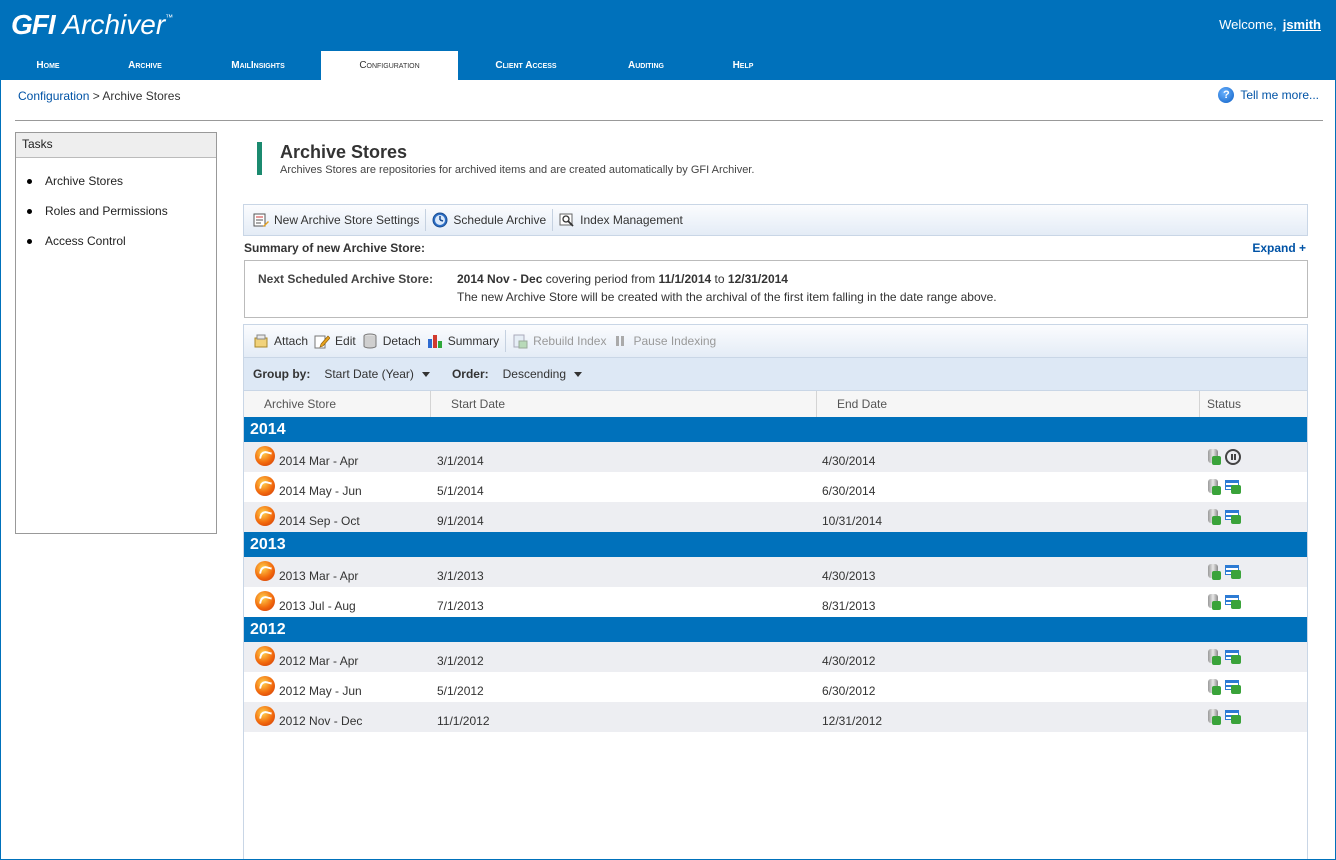  Describe the element at coordinates (775, 687) in the screenshot. I see `table-row: 2012 May - Jun 5/1/2012 6/30/2012` at that location.